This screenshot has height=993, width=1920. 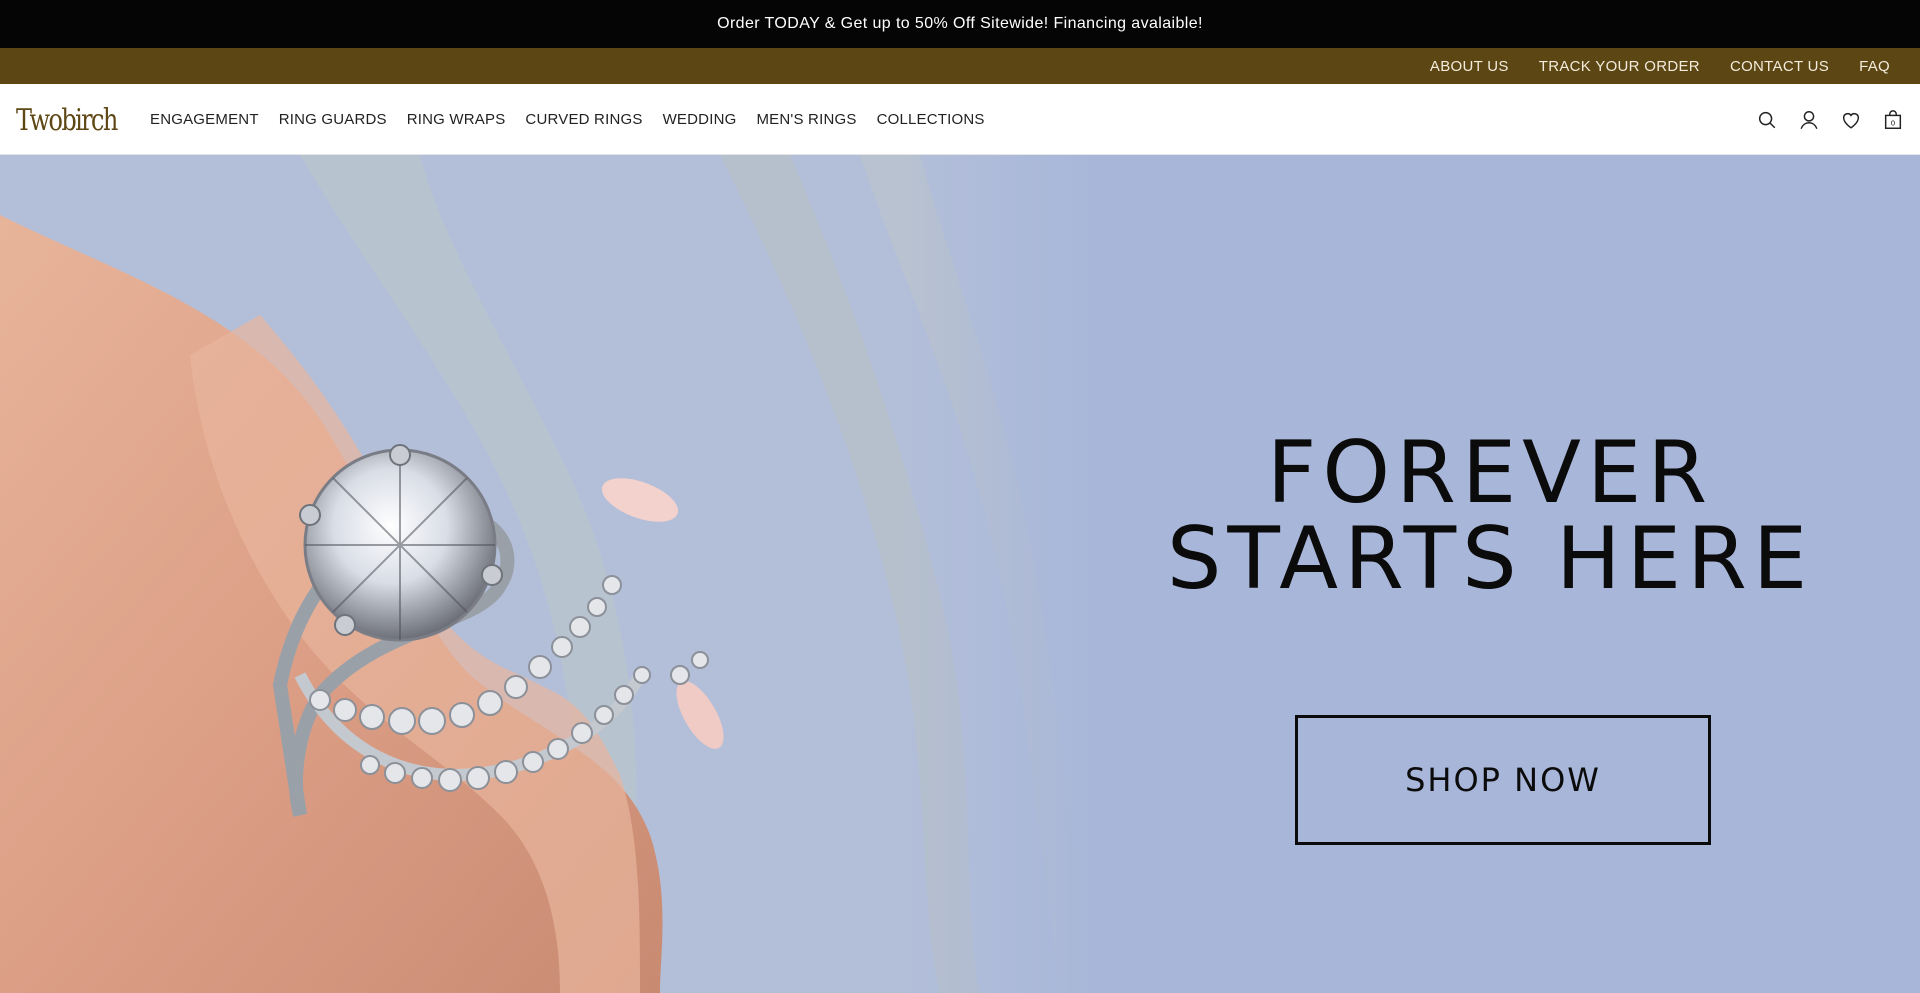 I want to click on search-icon, so click(x=1767, y=120).